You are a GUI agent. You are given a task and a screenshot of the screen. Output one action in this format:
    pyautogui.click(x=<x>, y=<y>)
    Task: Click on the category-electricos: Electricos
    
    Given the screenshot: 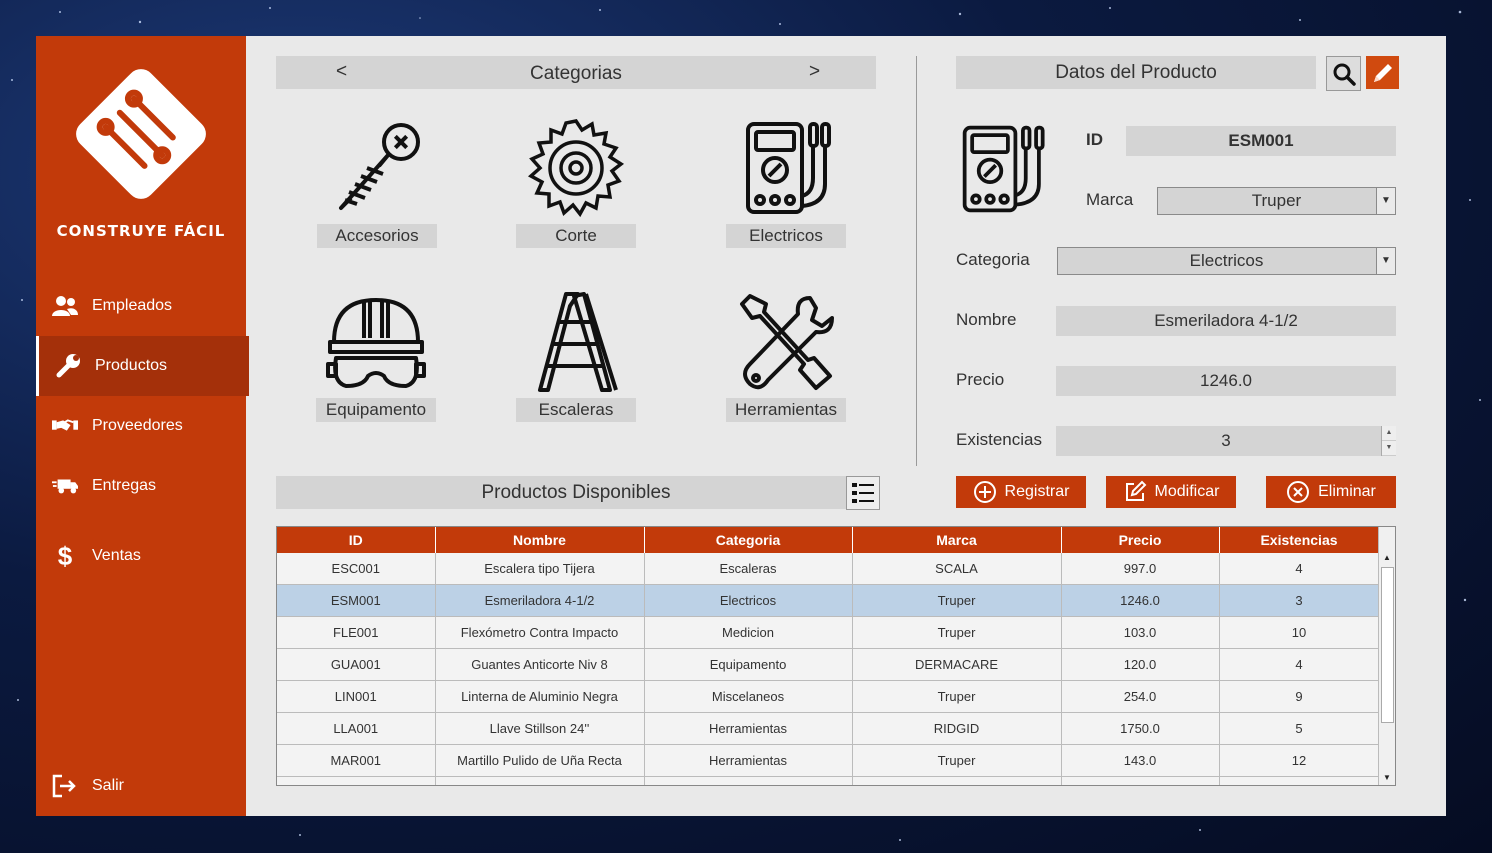 What is the action you would take?
    pyautogui.click(x=786, y=183)
    